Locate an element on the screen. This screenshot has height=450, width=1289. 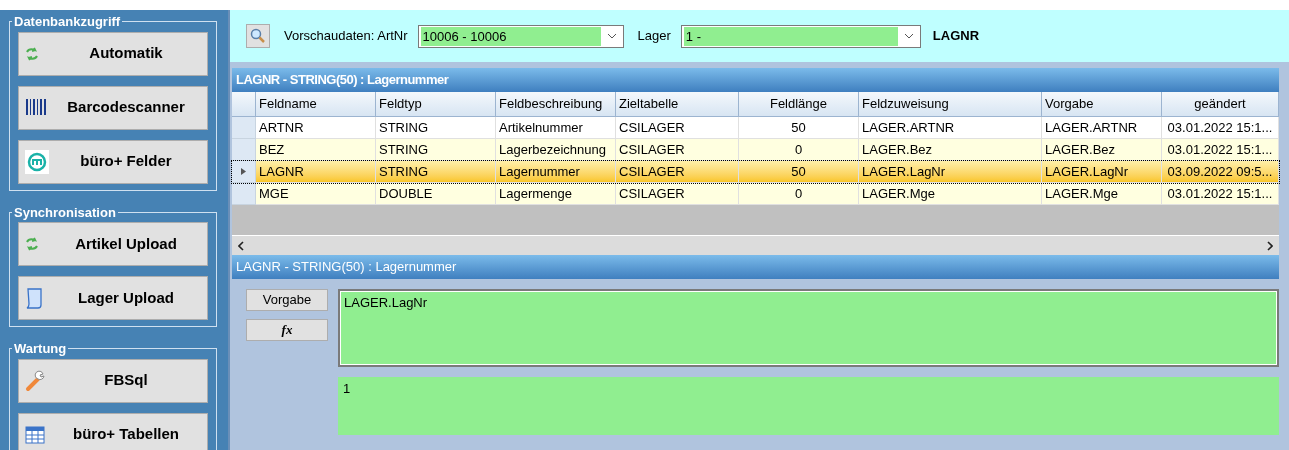
search-button is located at coordinates (258, 36).